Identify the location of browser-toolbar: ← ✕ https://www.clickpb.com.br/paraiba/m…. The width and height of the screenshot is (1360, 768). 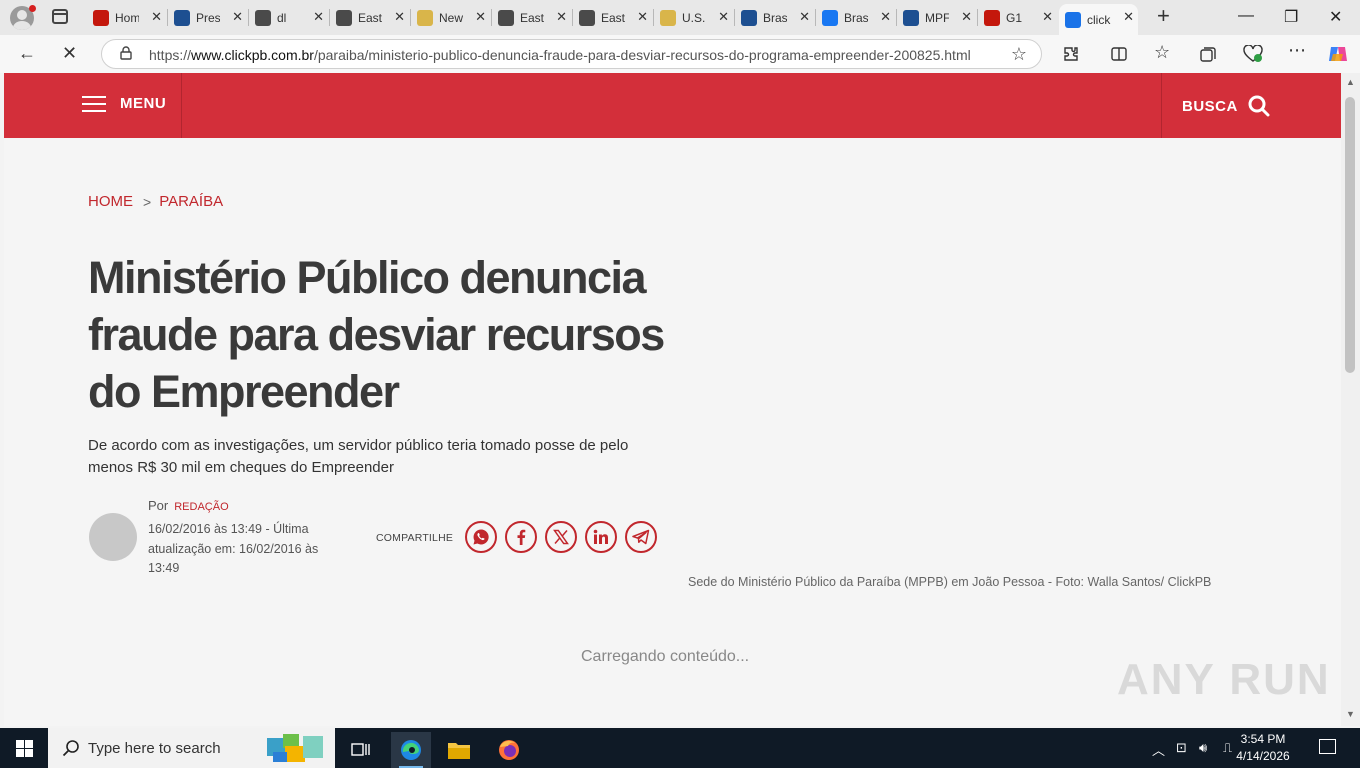
(680, 54).